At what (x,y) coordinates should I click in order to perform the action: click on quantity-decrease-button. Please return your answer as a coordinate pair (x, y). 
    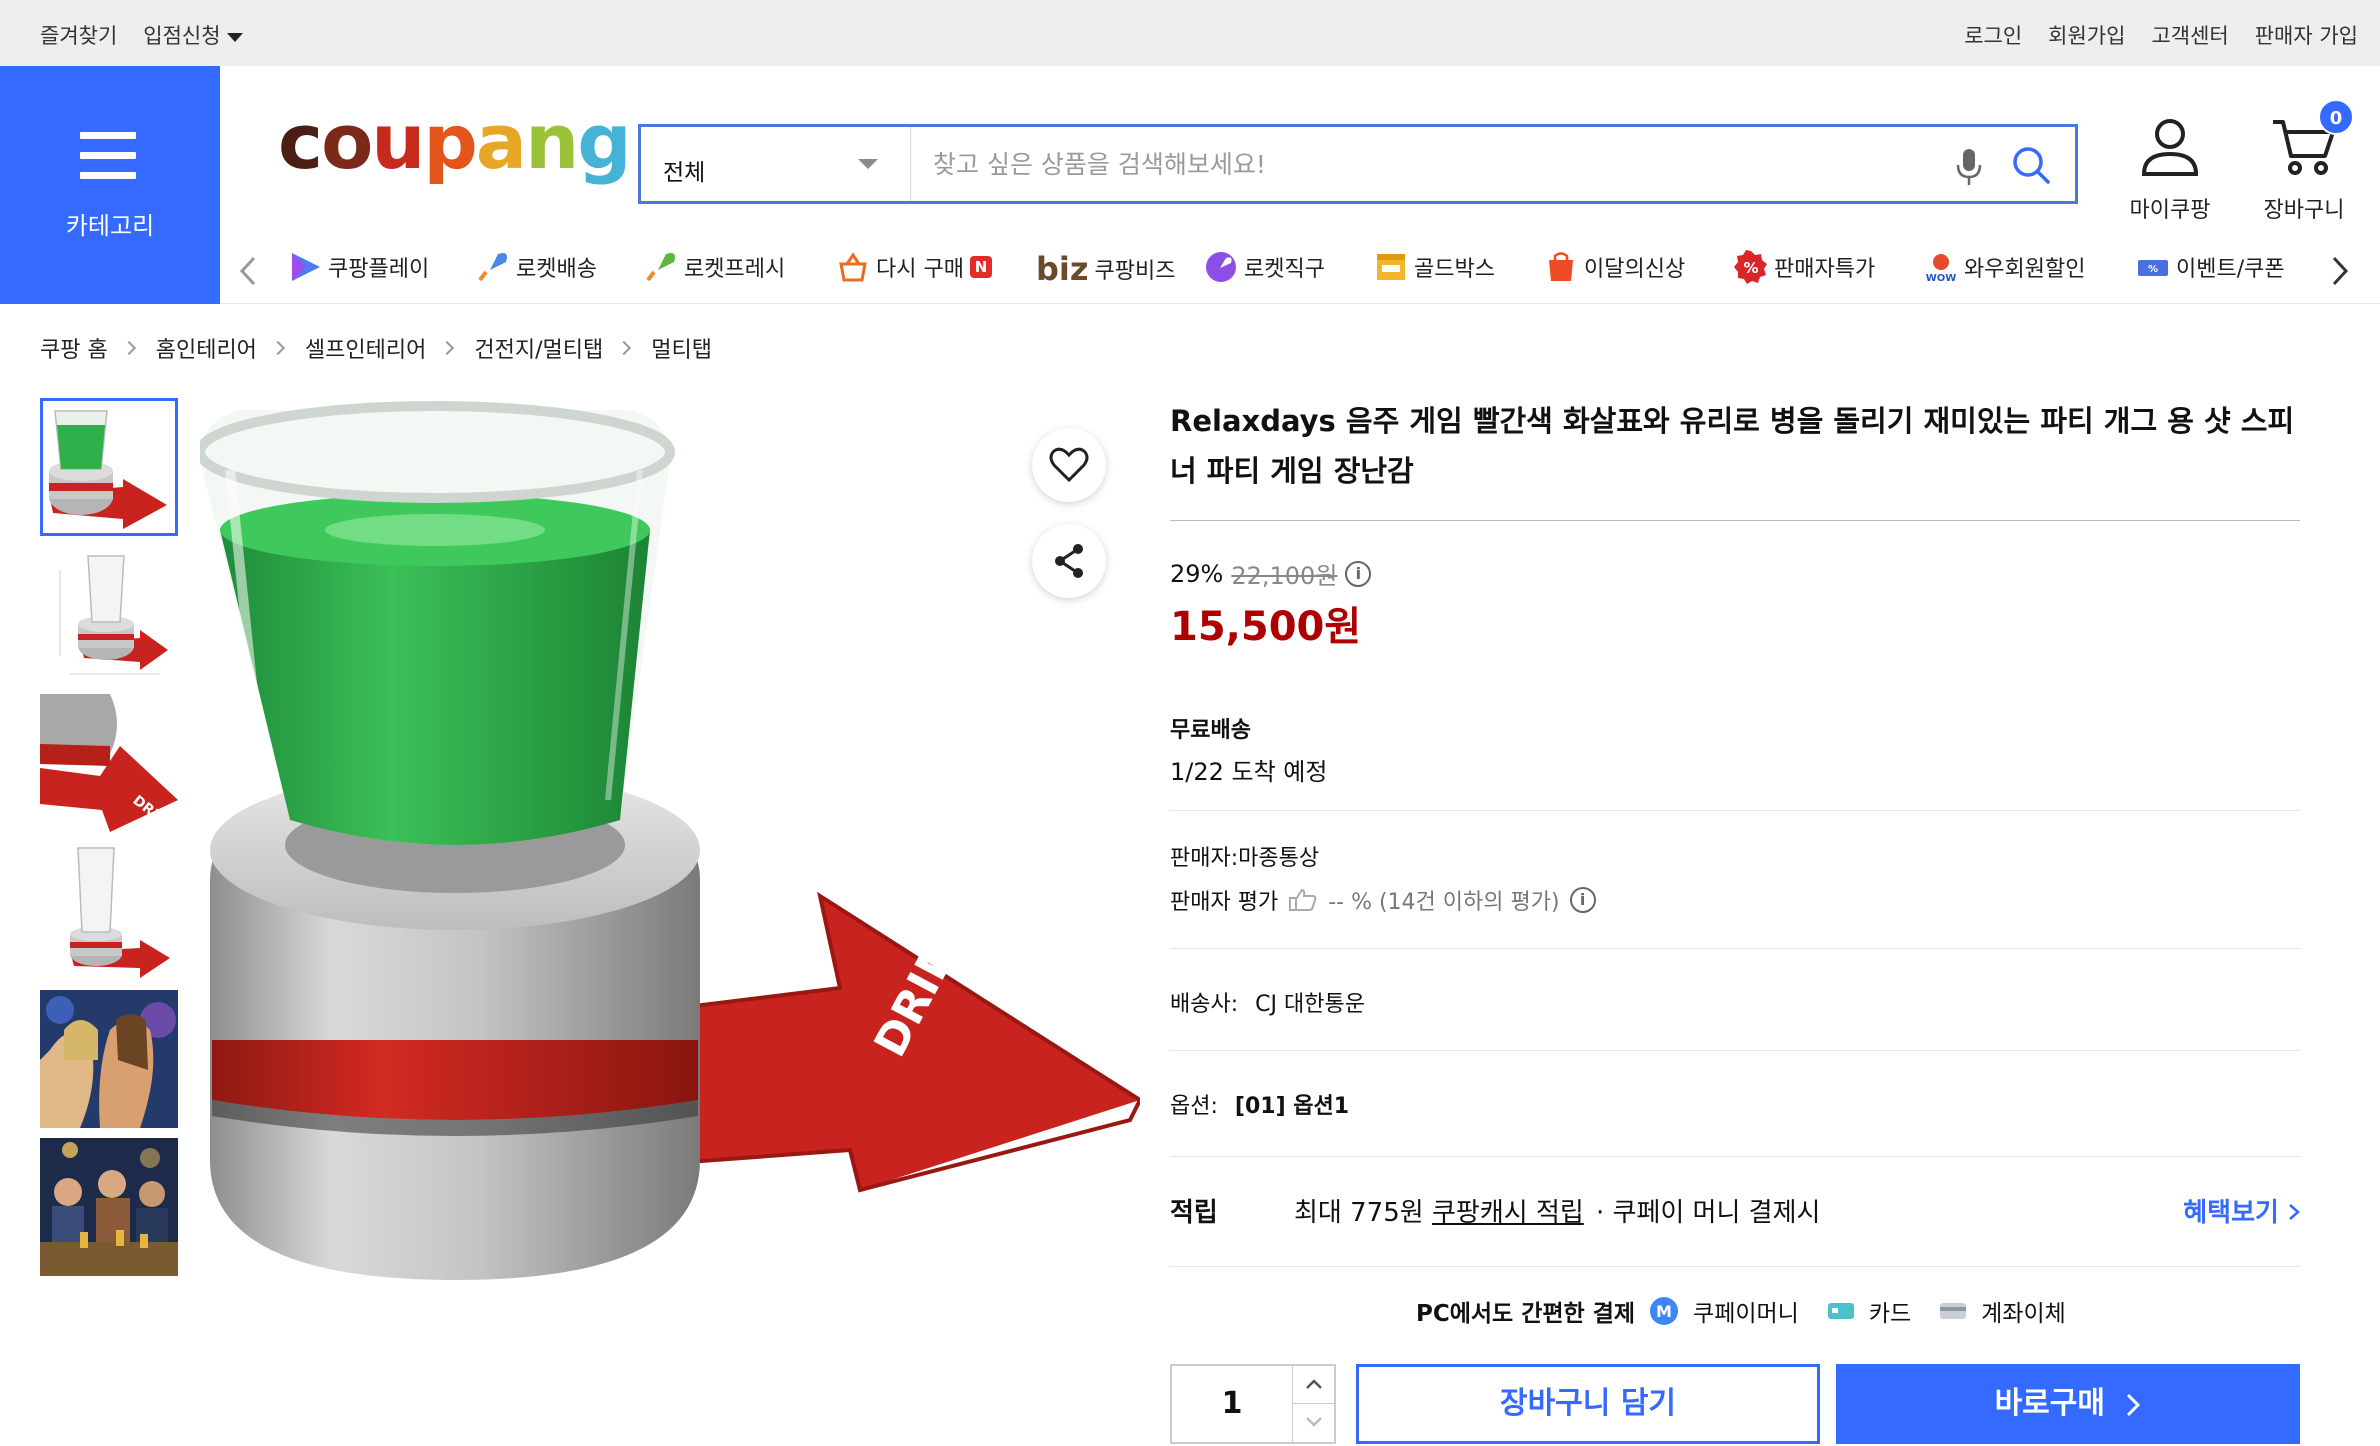
    Looking at the image, I should click on (1313, 1423).